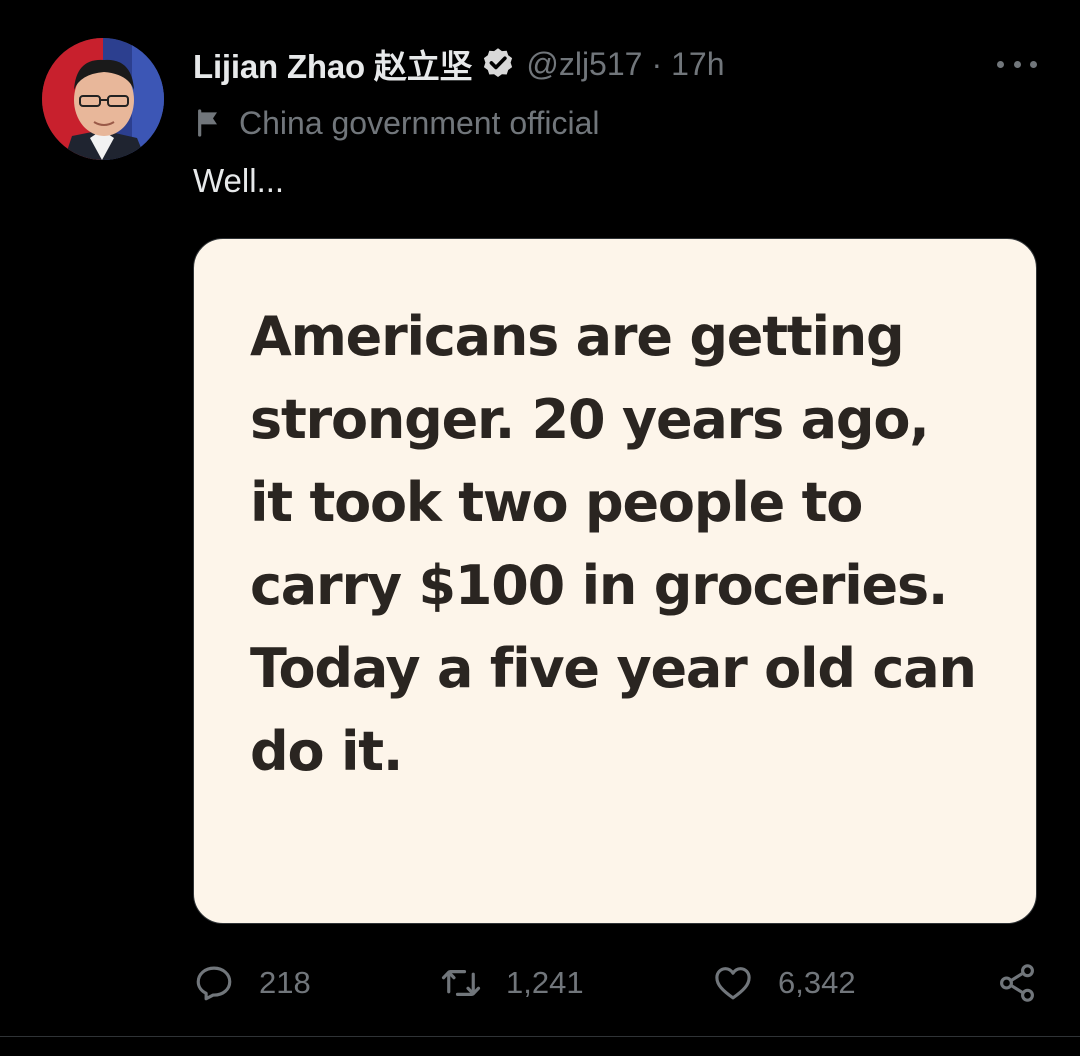 The image size is (1080, 1056). I want to click on more-options-icon, so click(1017, 64).